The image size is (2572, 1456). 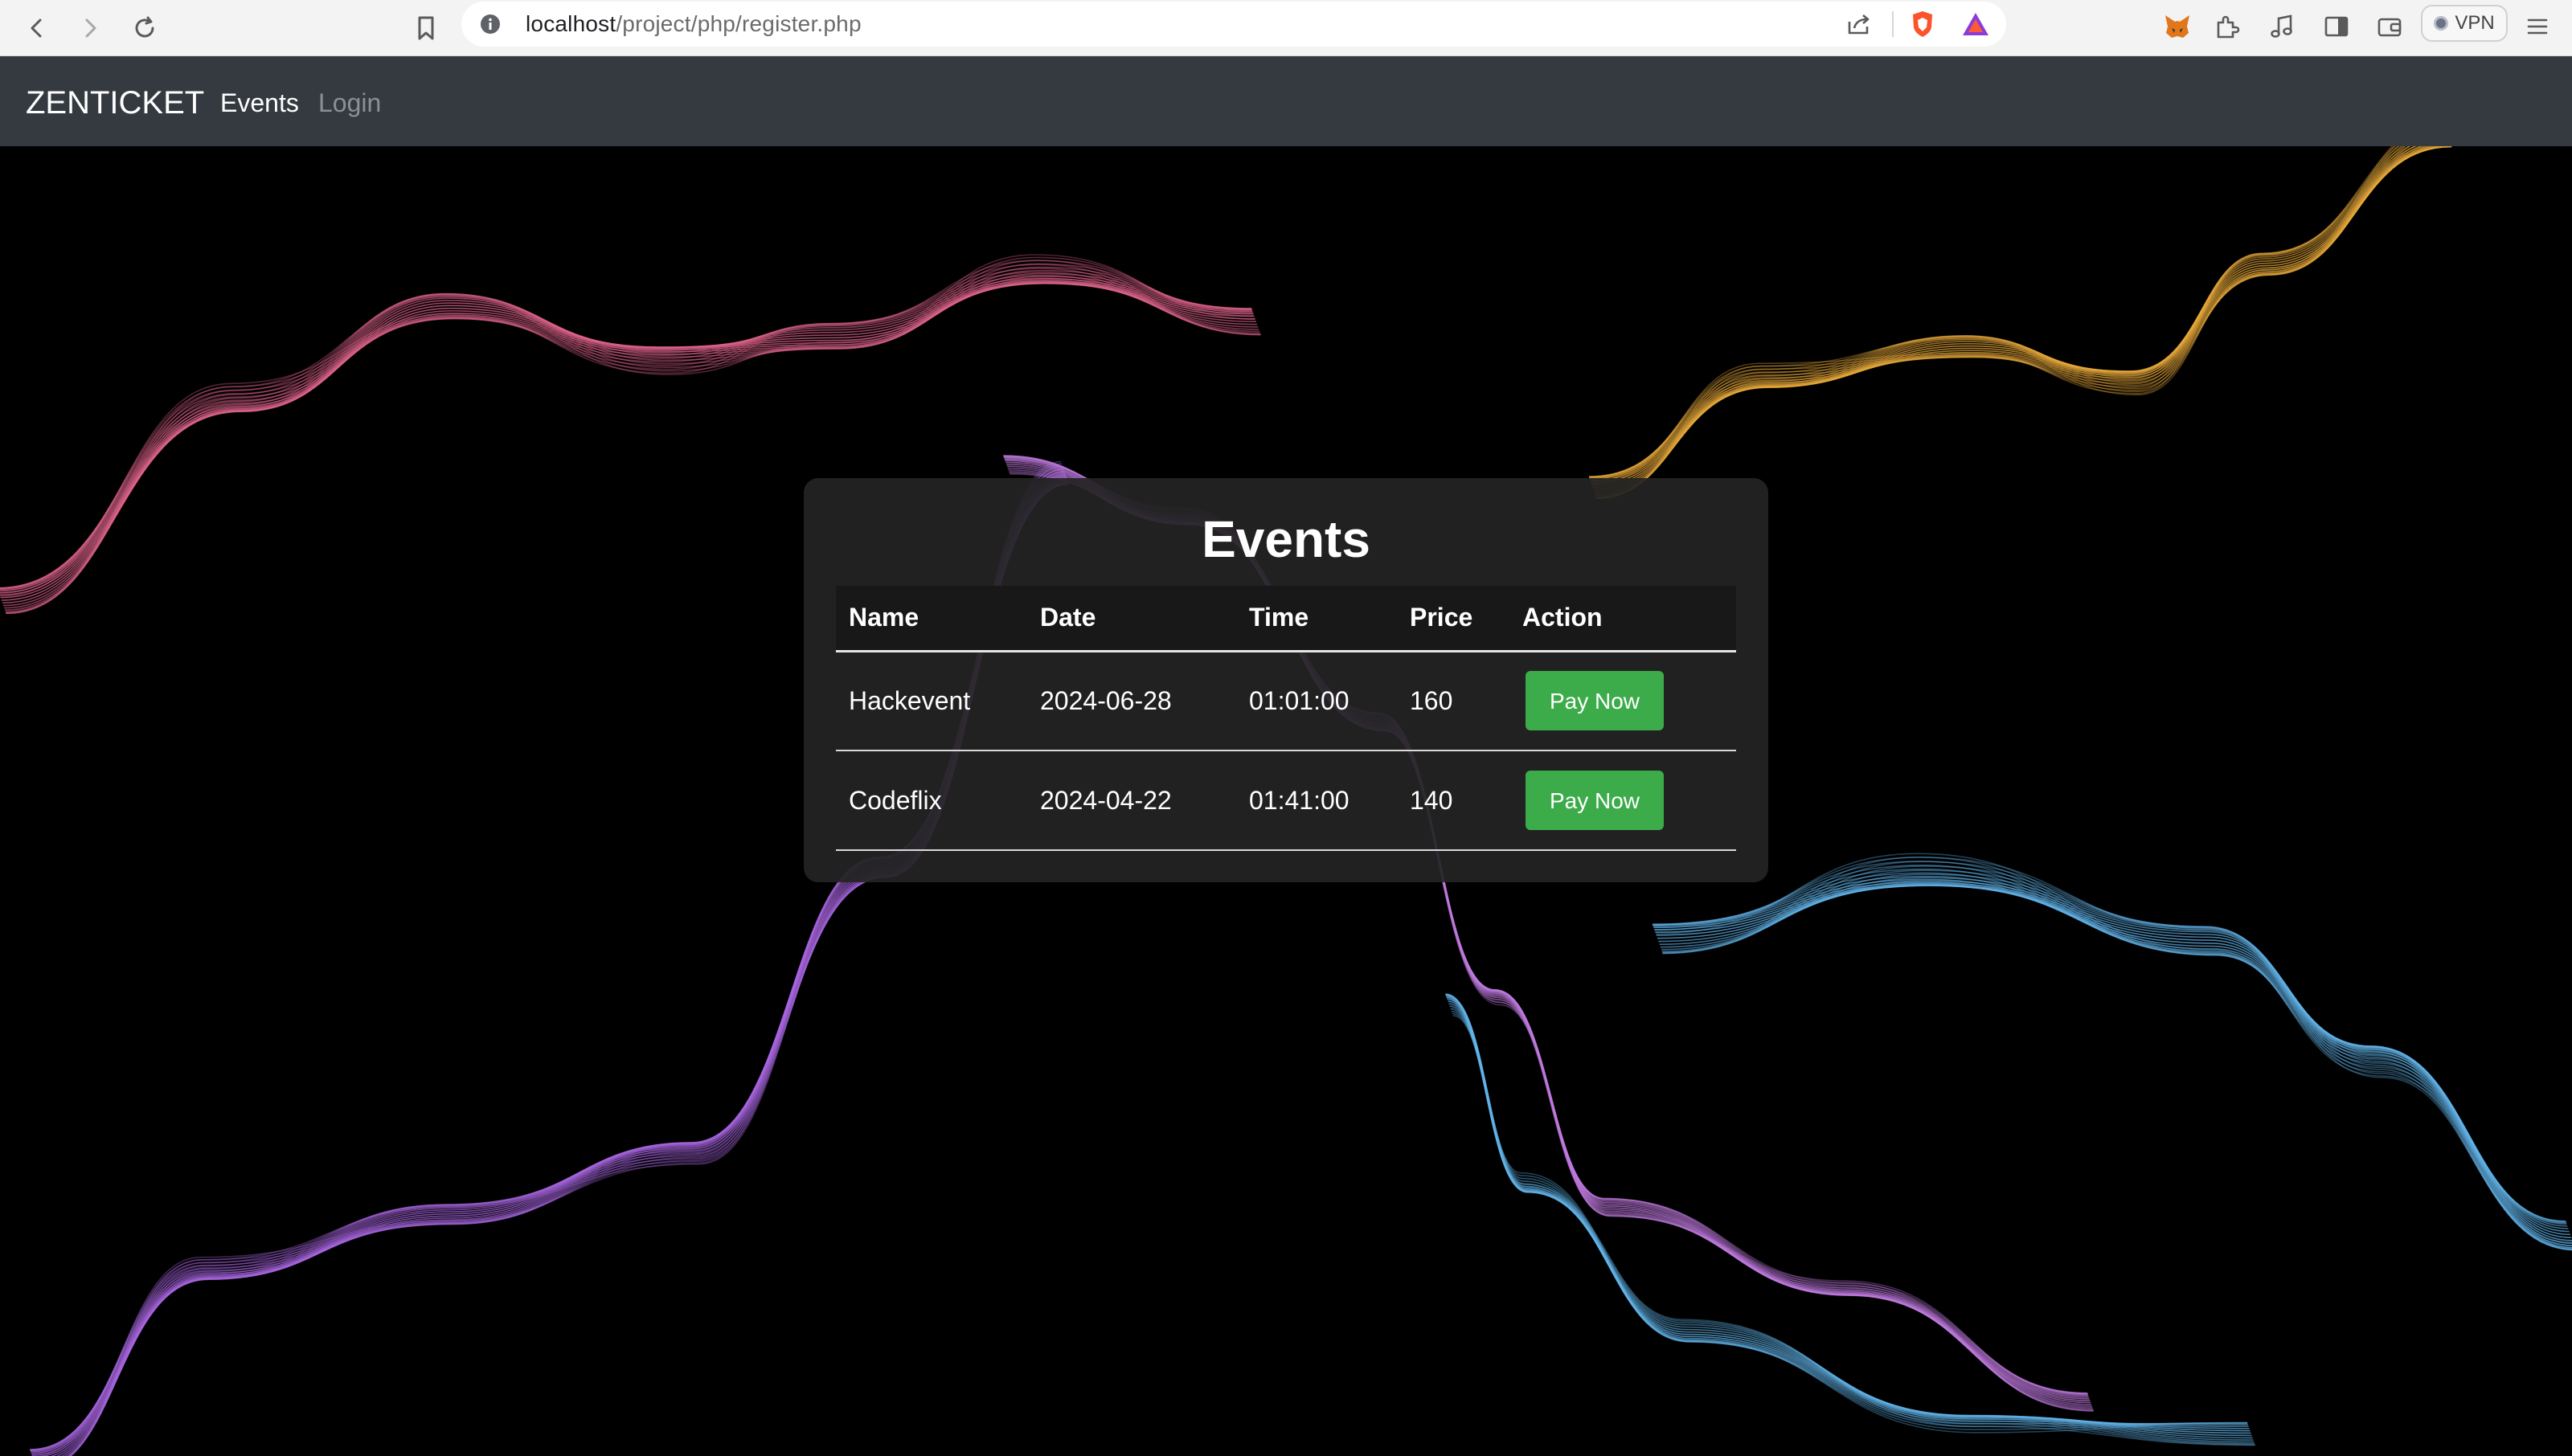 I want to click on reload-icon, so click(x=145, y=28).